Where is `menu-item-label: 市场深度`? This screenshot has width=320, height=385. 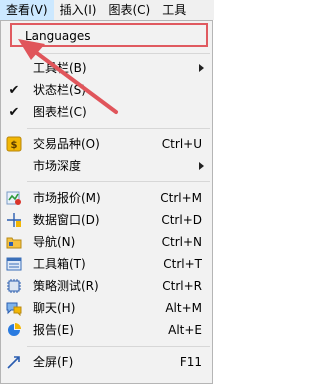 menu-item-label: 市场深度 is located at coordinates (57, 166).